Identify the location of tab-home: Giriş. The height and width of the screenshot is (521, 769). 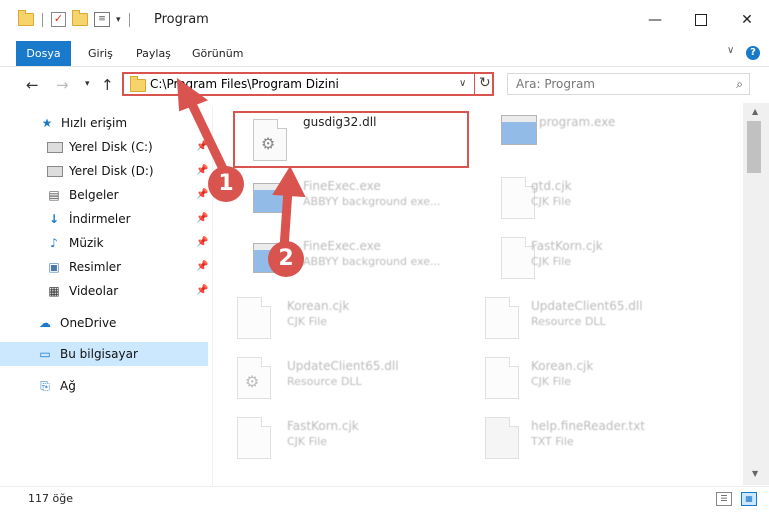
(100, 53).